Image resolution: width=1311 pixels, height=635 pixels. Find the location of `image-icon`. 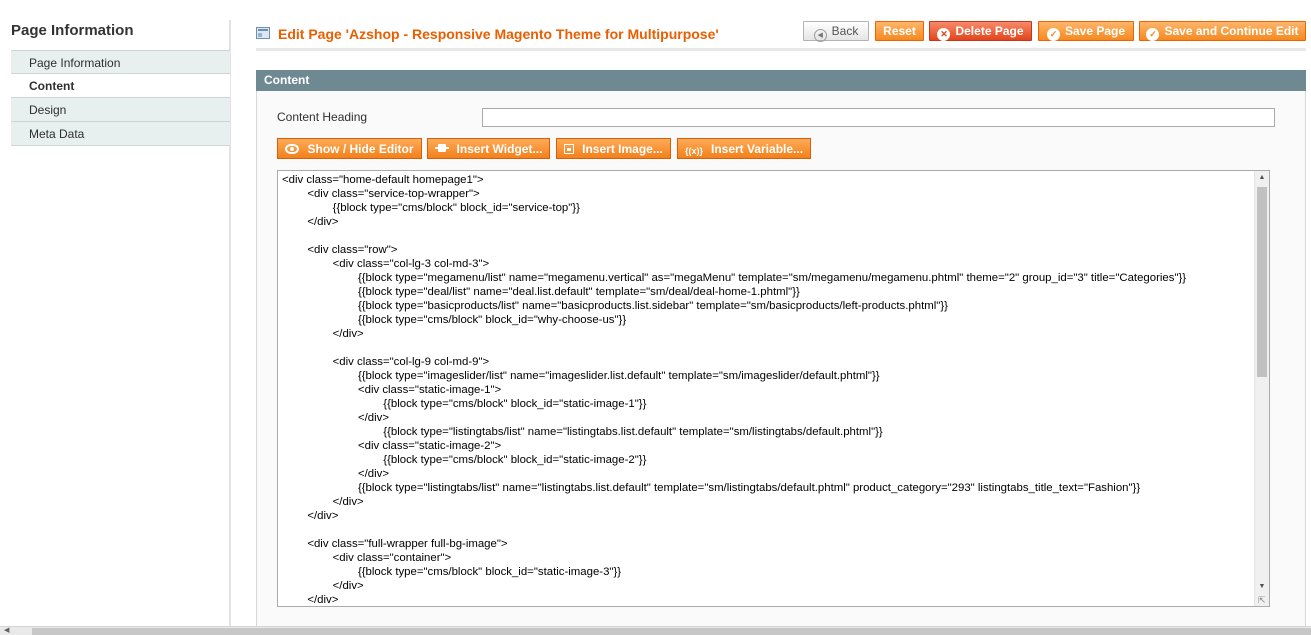

image-icon is located at coordinates (569, 149).